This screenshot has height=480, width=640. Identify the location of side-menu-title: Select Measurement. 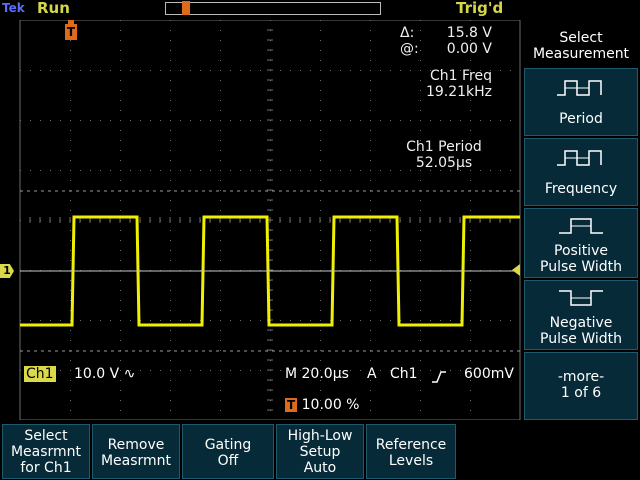
(581, 44).